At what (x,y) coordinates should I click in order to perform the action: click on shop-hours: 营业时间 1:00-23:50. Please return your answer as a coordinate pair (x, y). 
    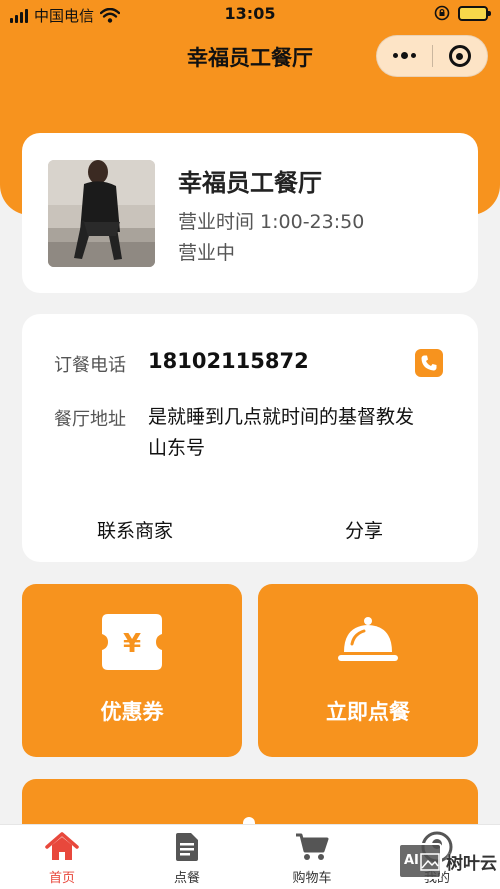
    Looking at the image, I should click on (271, 222).